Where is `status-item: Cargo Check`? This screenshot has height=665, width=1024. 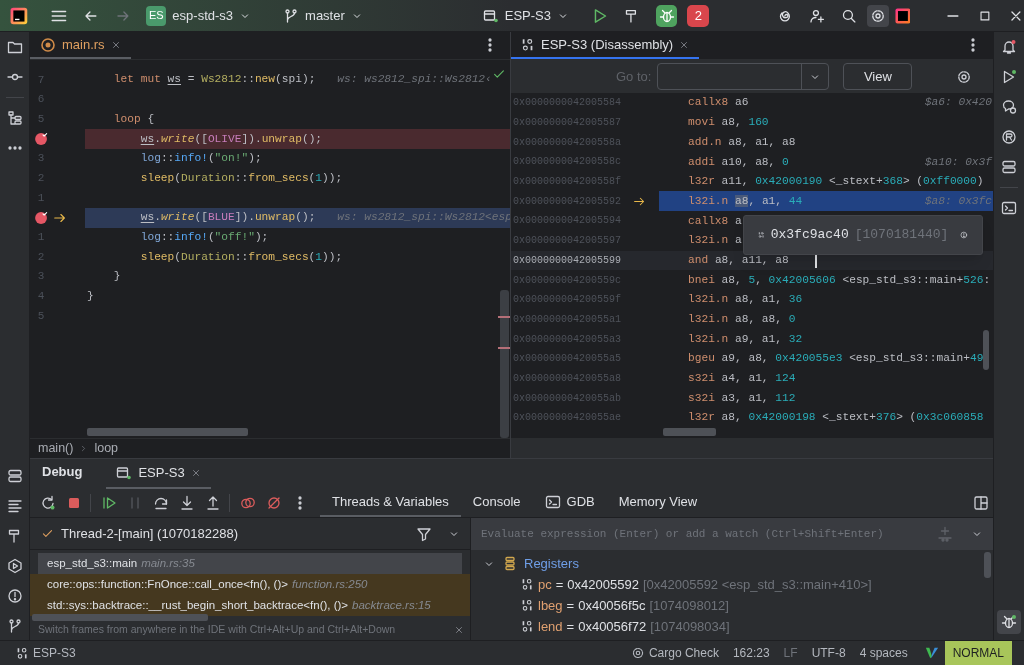
status-item: Cargo Check is located at coordinates (674, 653).